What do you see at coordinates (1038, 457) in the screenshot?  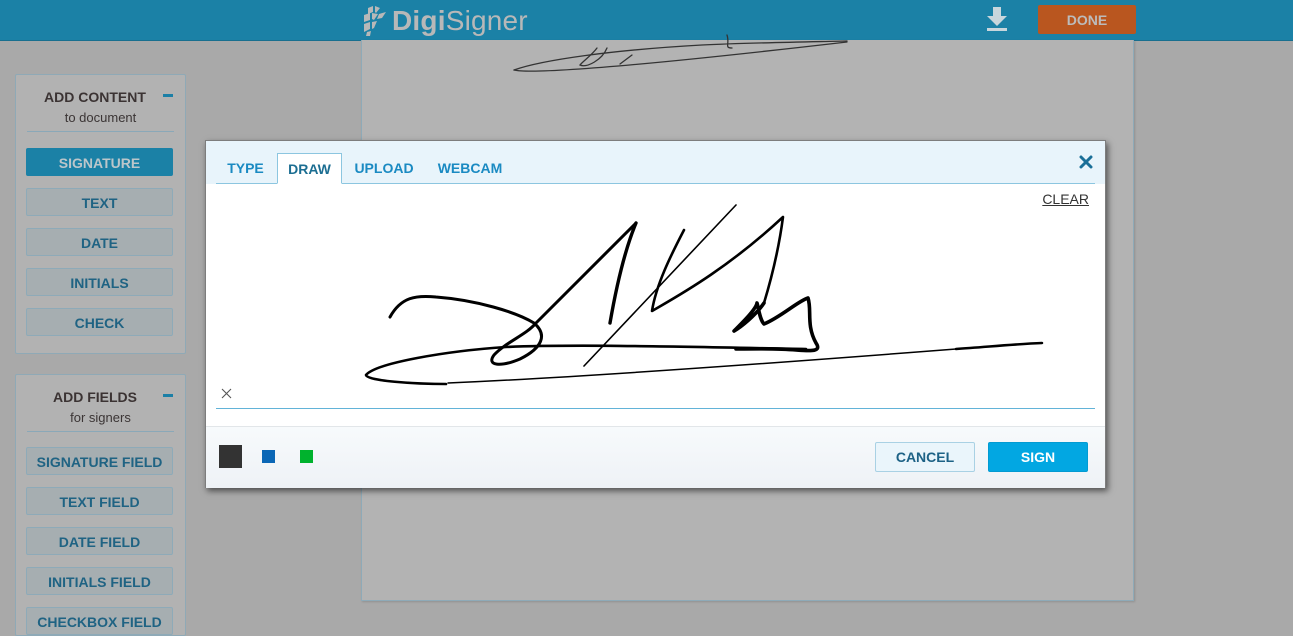 I see `sign-button: SIGN` at bounding box center [1038, 457].